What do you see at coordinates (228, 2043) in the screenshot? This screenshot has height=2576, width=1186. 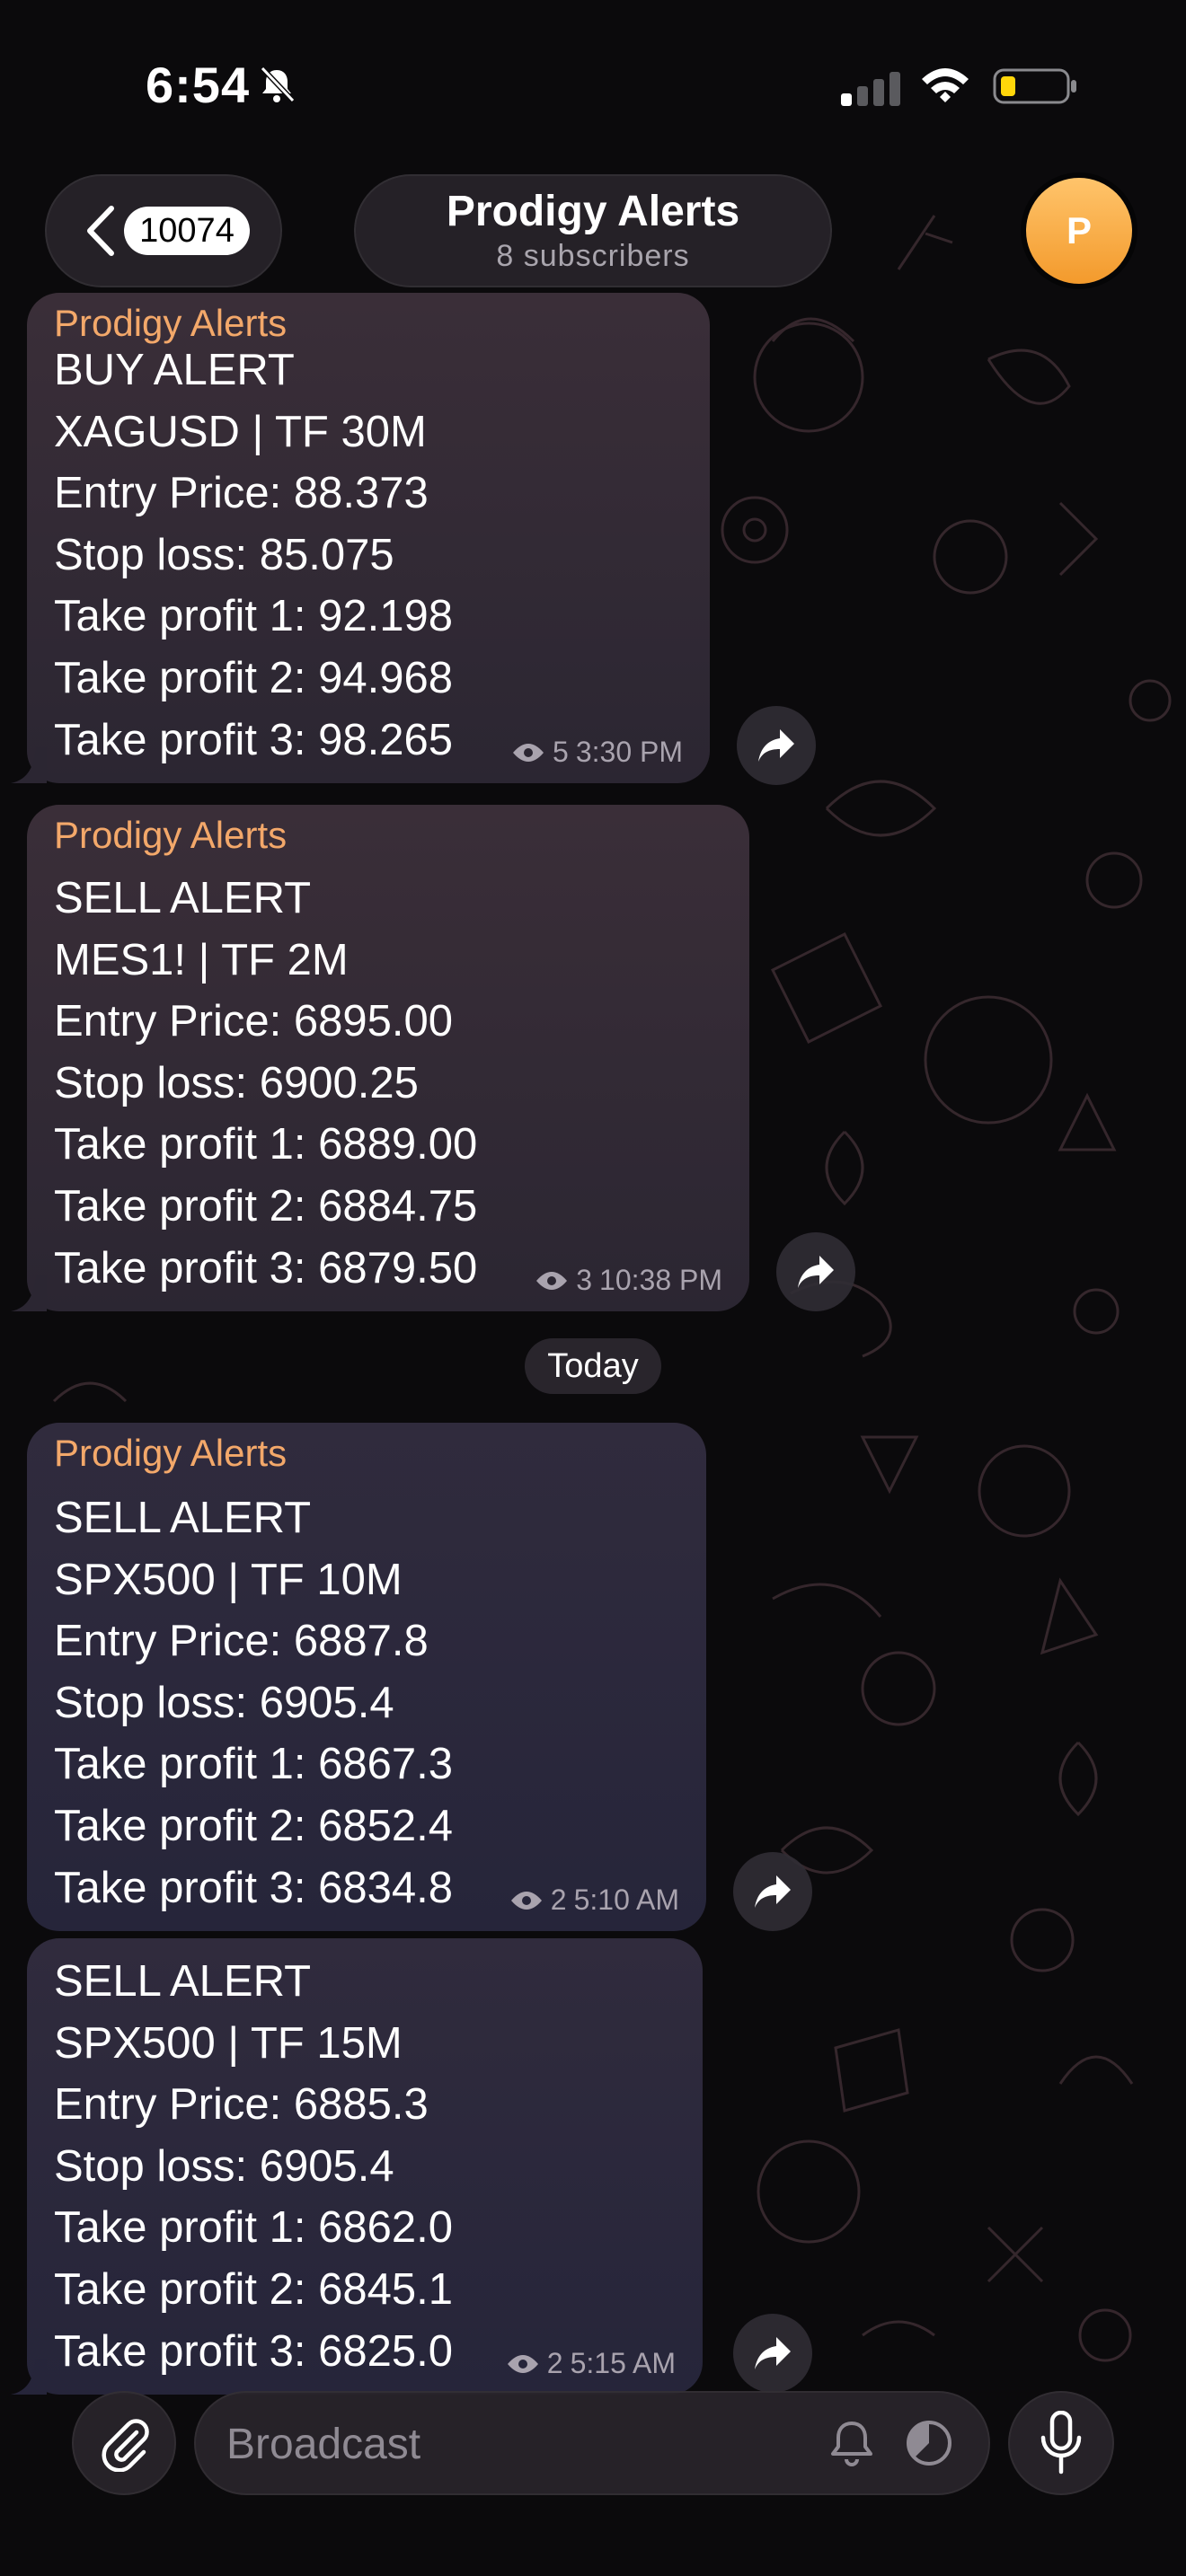 I see `message-line: SPX500 | TF 15M` at bounding box center [228, 2043].